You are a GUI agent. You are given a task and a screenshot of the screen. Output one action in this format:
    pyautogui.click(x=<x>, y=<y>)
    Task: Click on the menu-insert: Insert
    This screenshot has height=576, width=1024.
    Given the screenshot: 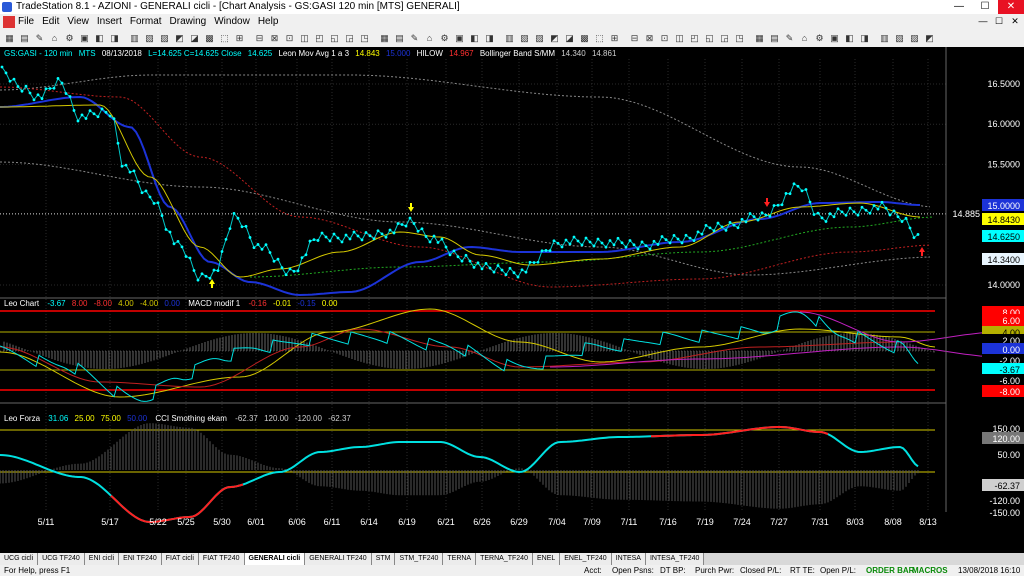 What is the action you would take?
    pyautogui.click(x=109, y=21)
    